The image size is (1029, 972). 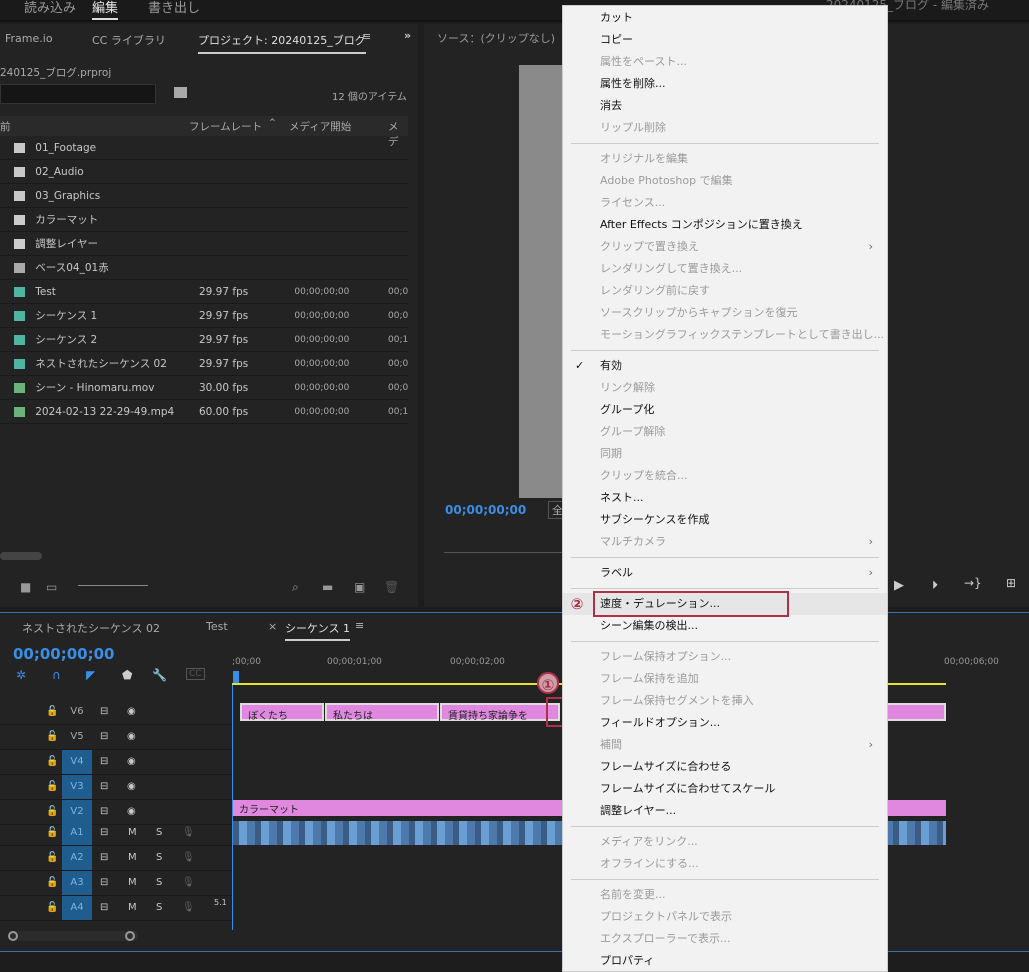 What do you see at coordinates (725, 388) in the screenshot?
I see `menu-item: リンク解除` at bounding box center [725, 388].